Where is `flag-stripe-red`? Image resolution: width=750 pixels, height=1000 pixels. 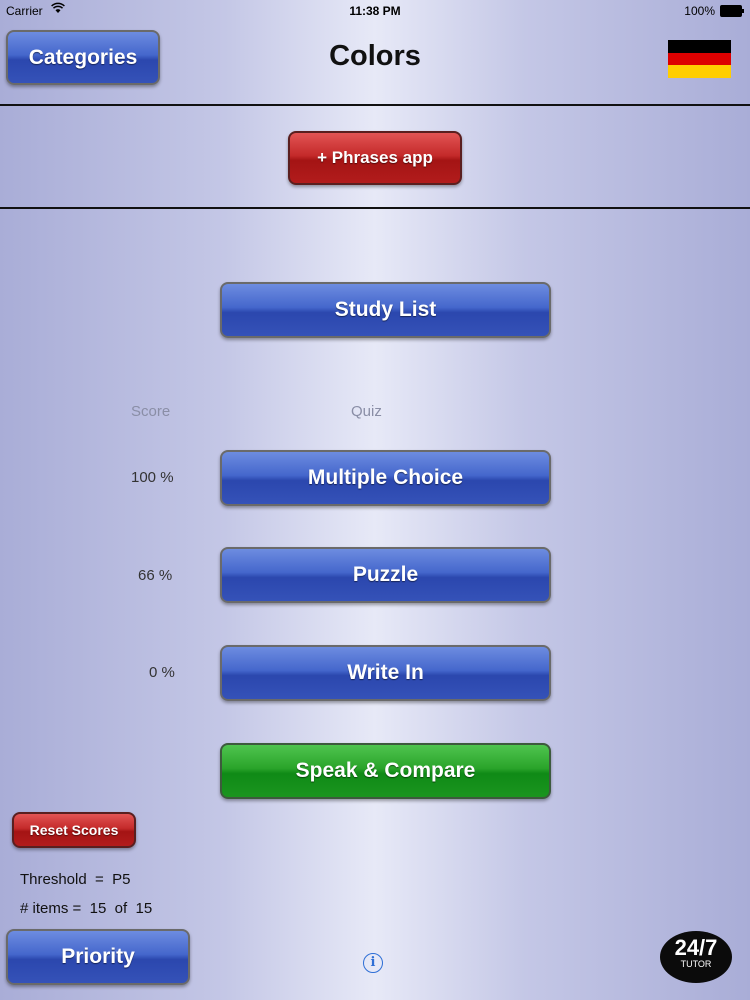
flag-stripe-red is located at coordinates (699, 59).